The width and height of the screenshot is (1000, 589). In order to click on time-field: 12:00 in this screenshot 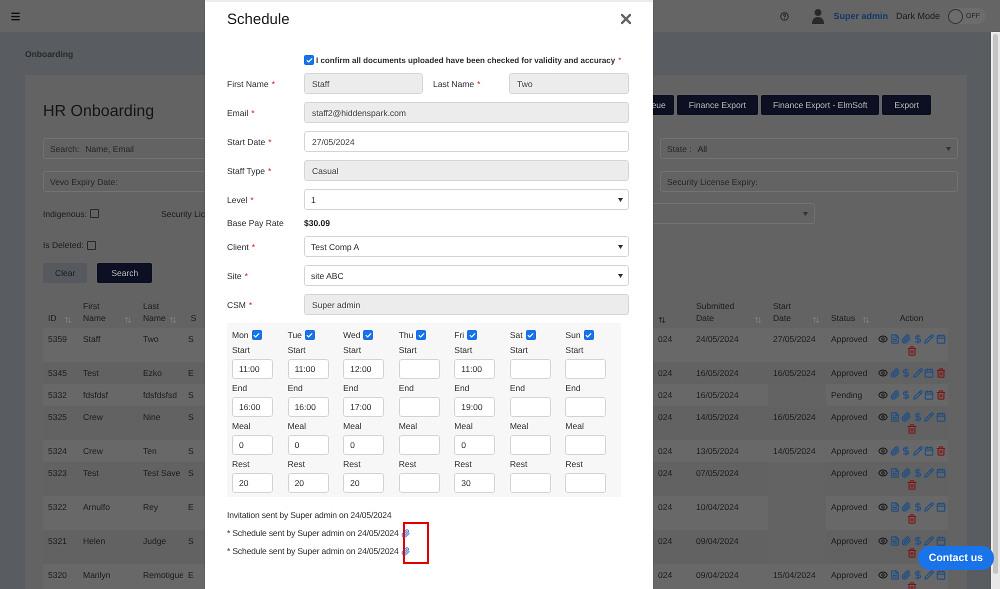, I will do `click(363, 369)`.